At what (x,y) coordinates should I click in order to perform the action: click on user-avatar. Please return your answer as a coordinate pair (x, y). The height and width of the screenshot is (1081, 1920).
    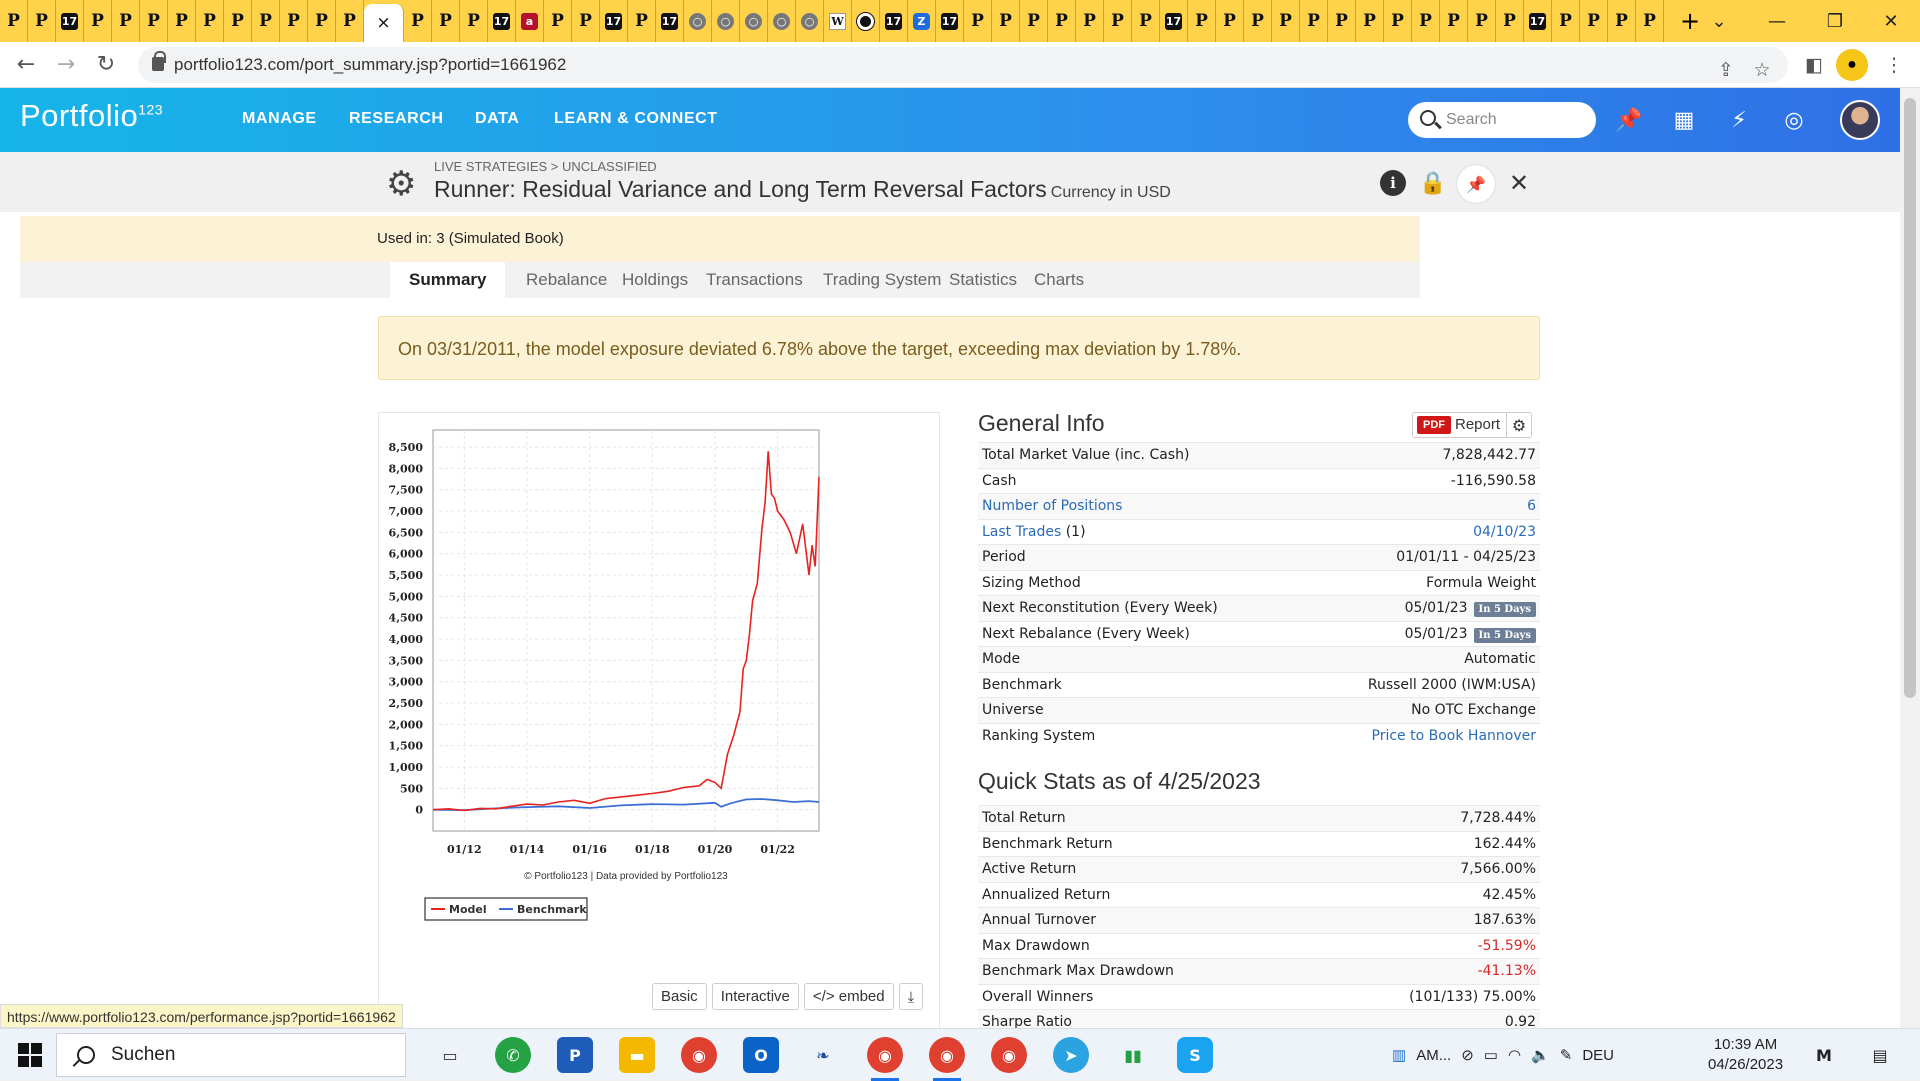
    Looking at the image, I should click on (1860, 120).